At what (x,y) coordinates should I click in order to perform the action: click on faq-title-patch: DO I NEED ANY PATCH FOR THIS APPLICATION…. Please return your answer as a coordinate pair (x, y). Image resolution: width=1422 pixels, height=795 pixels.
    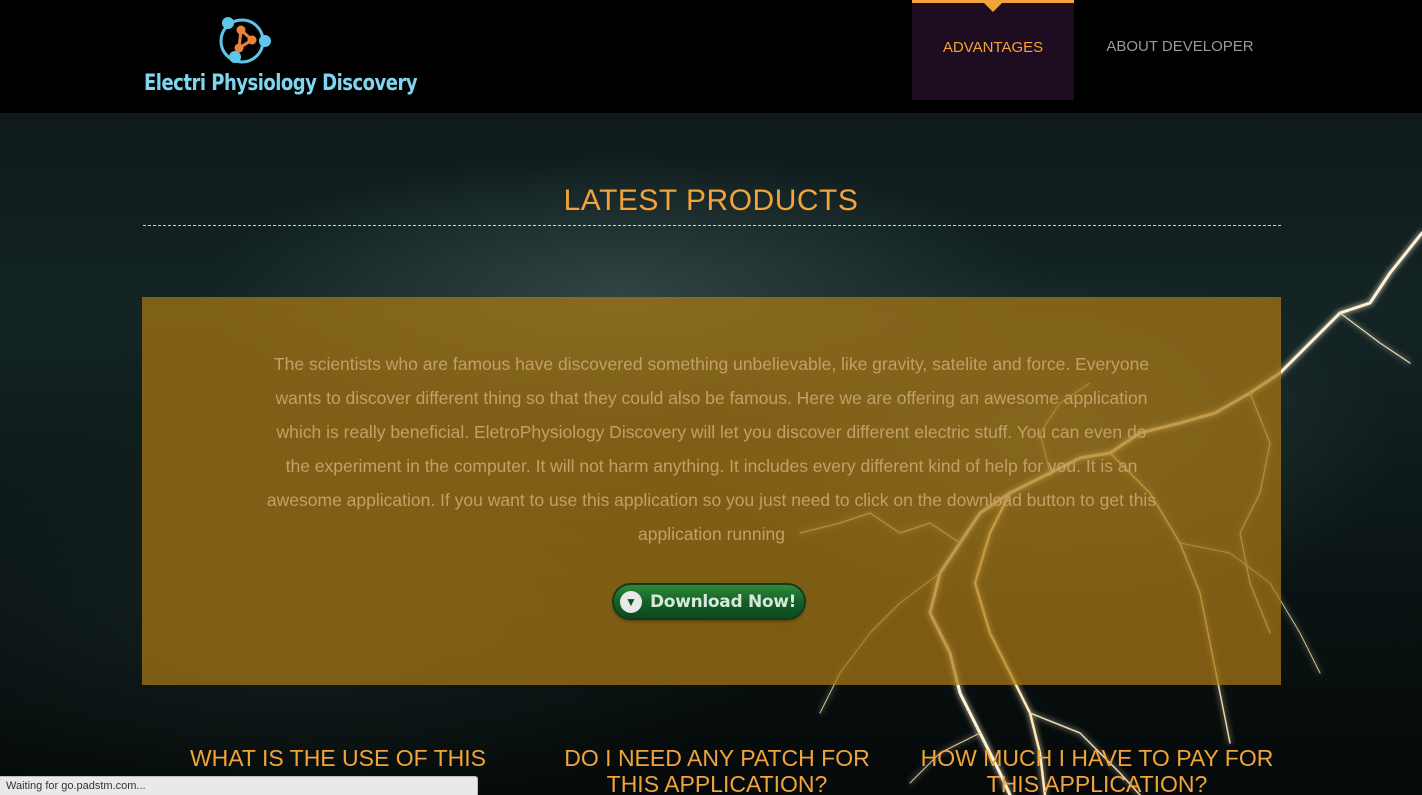
    Looking at the image, I should click on (717, 770).